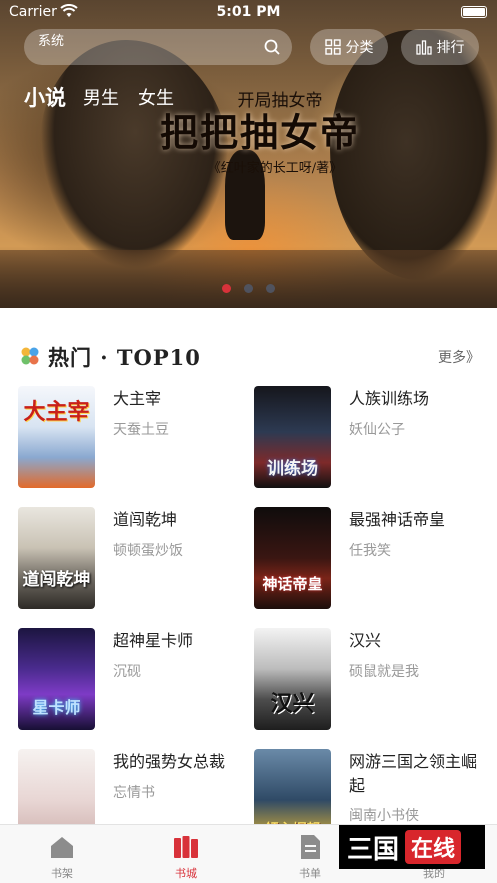 The height and width of the screenshot is (883, 497). I want to click on more-link: 更多》, so click(459, 357).